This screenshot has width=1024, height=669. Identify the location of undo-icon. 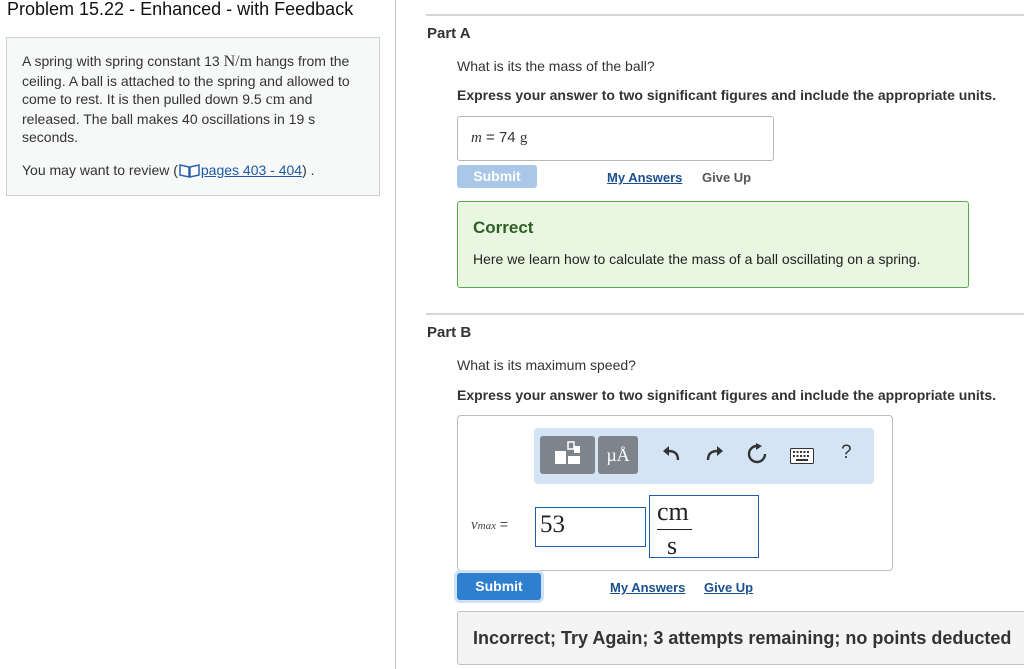
(672, 454).